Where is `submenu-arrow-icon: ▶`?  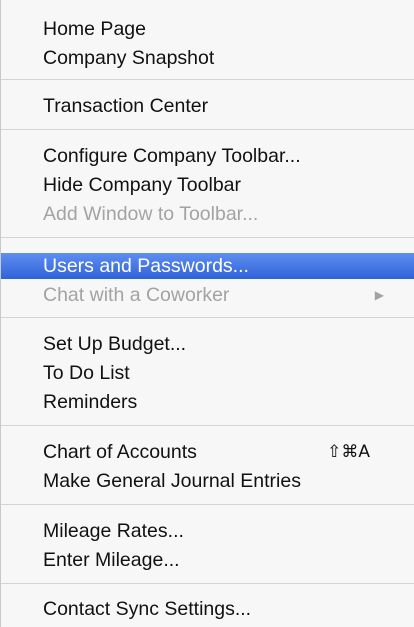 submenu-arrow-icon: ▶ is located at coordinates (379, 295).